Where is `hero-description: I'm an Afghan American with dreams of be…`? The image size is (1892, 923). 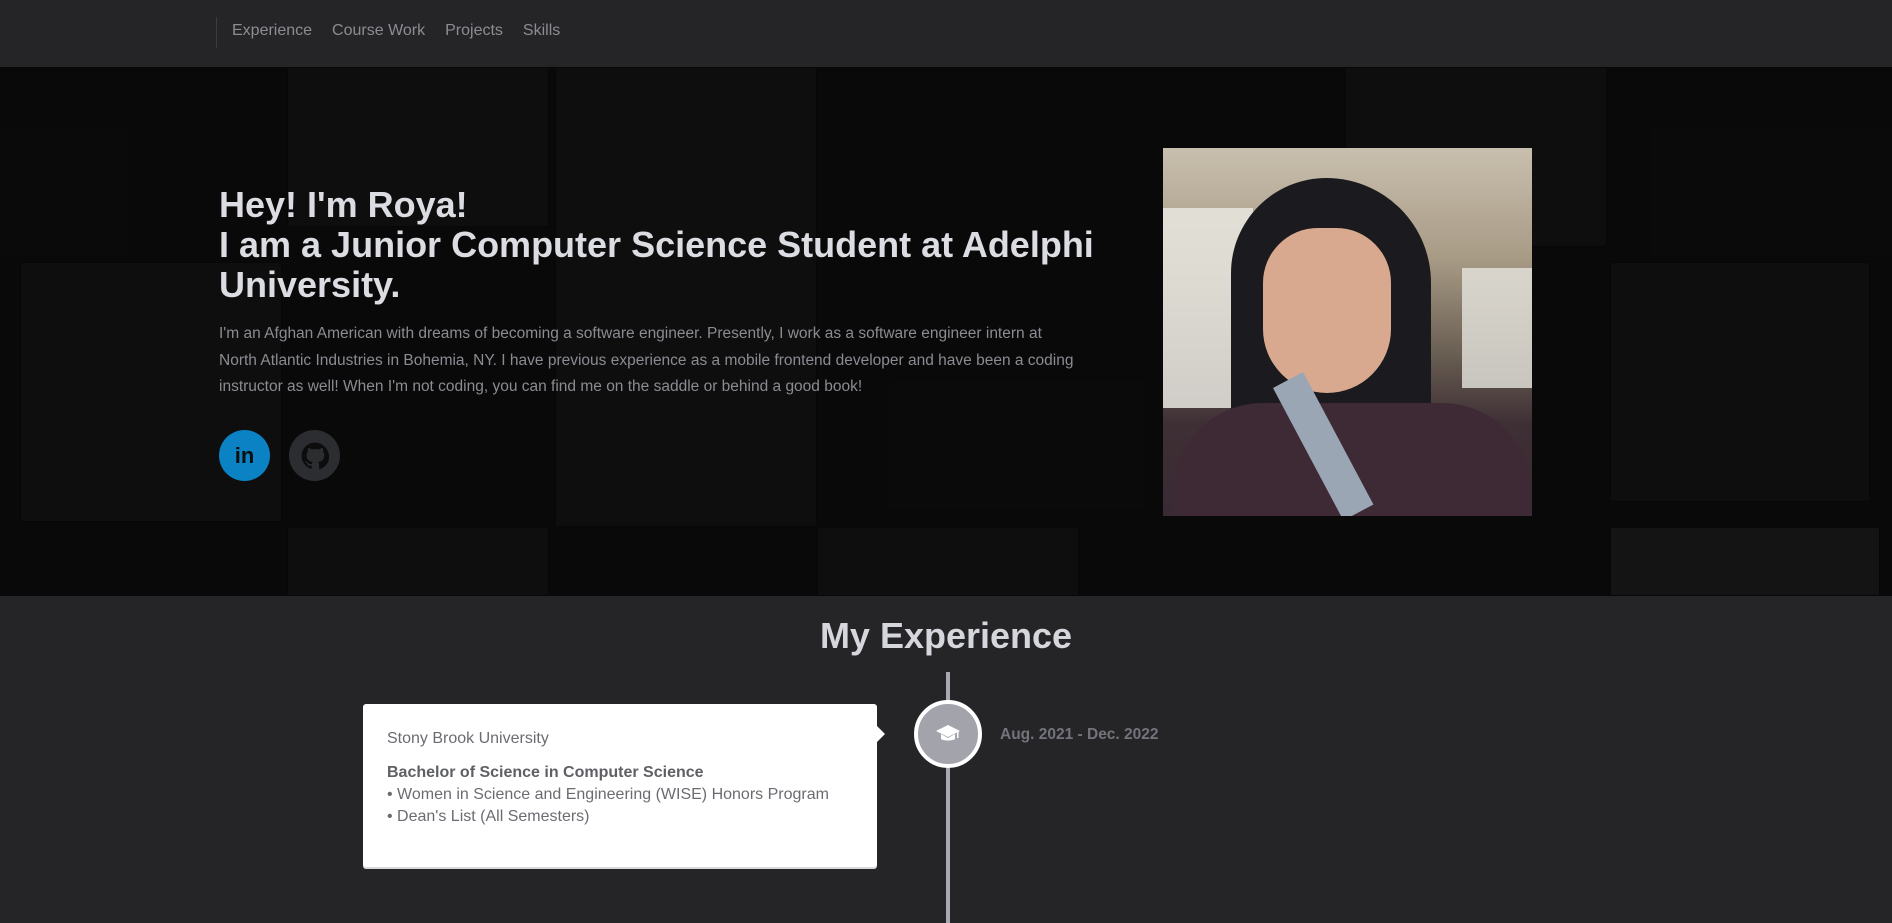 hero-description: I'm an Afghan American with dreams of be… is located at coordinates (646, 360).